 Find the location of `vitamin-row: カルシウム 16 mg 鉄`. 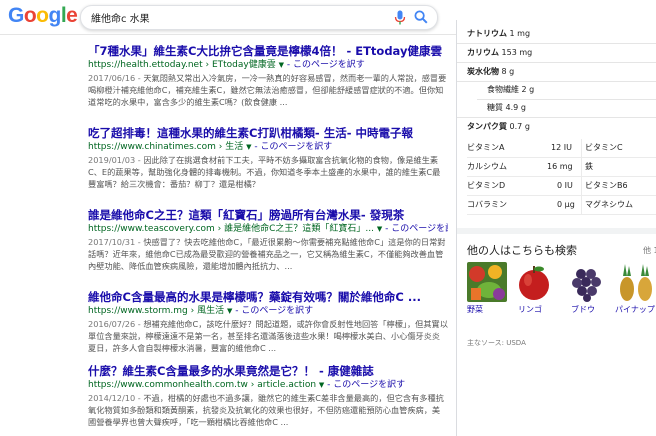

vitamin-row: カルシウム 16 mg 鉄 is located at coordinates (561, 167).